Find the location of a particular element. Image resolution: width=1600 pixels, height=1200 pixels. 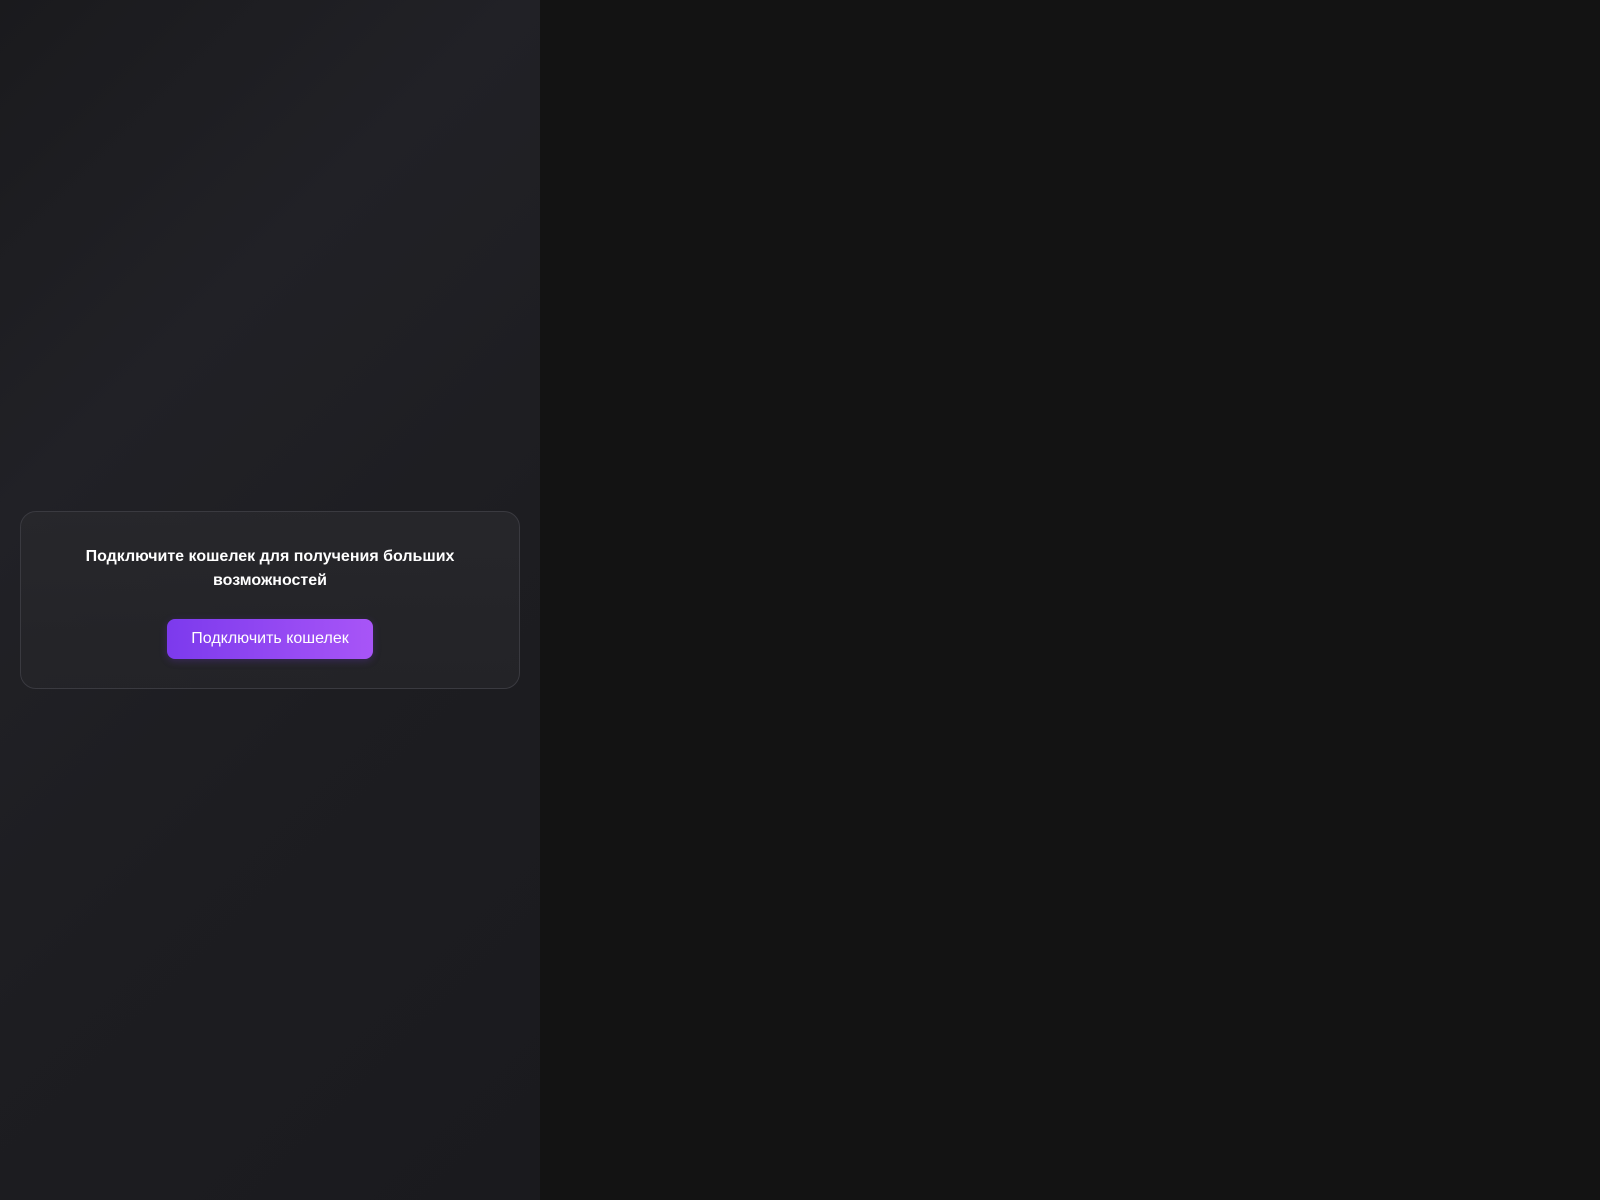

connect-wallet-button: Подключить кошелек is located at coordinates (270, 639).